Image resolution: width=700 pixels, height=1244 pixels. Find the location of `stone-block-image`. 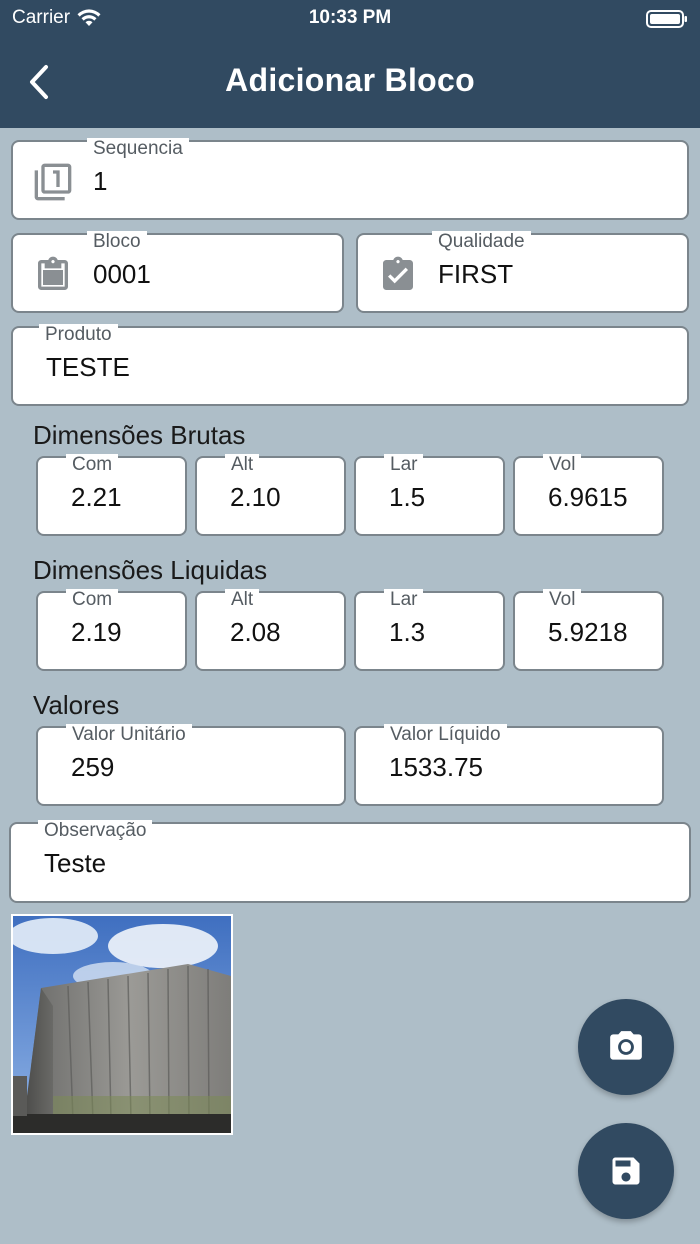

stone-block-image is located at coordinates (123, 1024).